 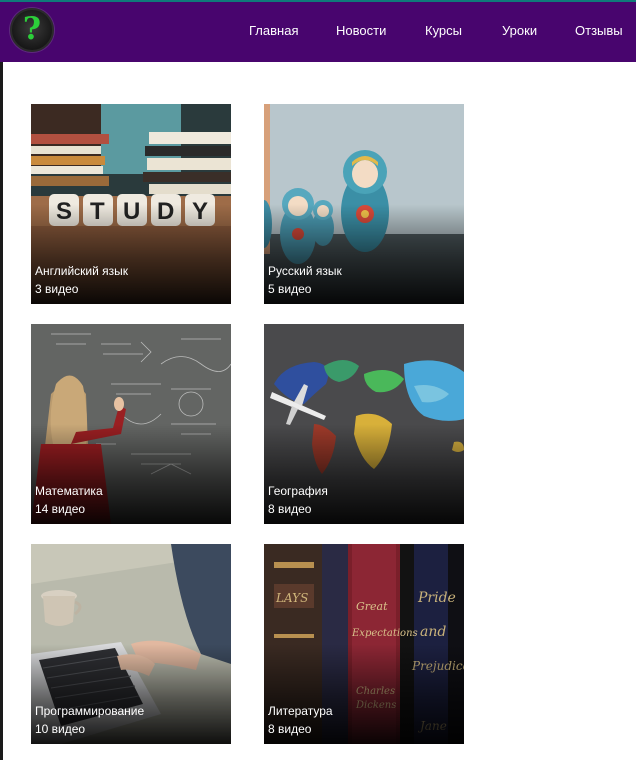 What do you see at coordinates (519, 30) in the screenshot?
I see `nav-link-lessons: Уроки` at bounding box center [519, 30].